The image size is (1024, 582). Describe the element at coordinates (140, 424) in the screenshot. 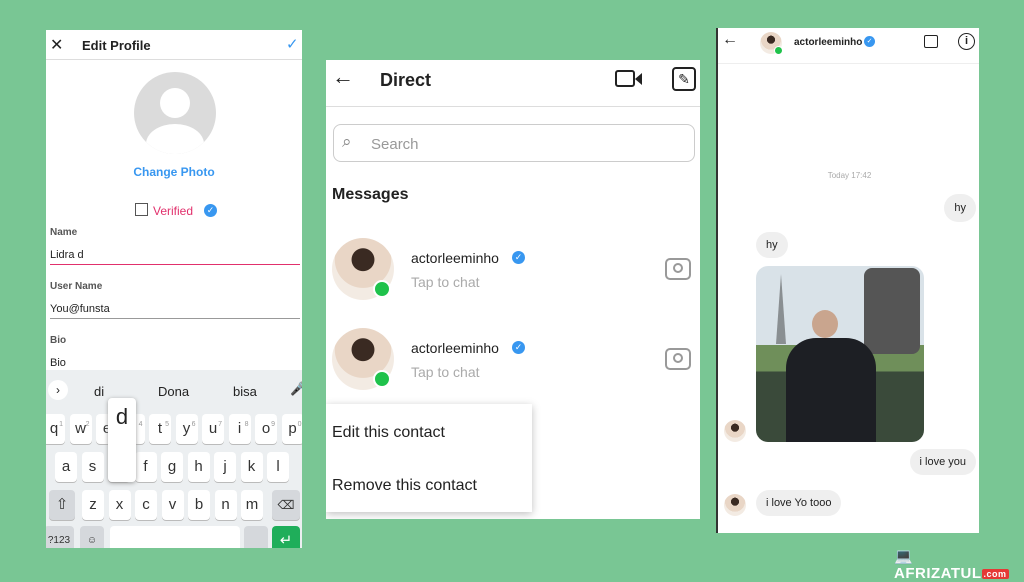

I see `key-hint: 4` at that location.